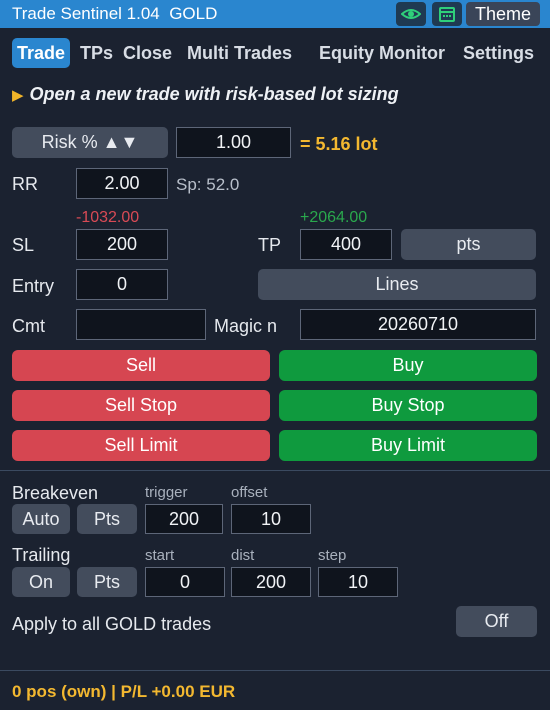 This screenshot has width=550, height=710. Describe the element at coordinates (25, 184) in the screenshot. I see `rr-label: RR` at that location.